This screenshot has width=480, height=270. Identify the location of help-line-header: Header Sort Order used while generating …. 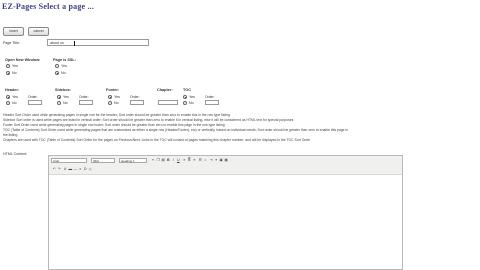
(116, 115).